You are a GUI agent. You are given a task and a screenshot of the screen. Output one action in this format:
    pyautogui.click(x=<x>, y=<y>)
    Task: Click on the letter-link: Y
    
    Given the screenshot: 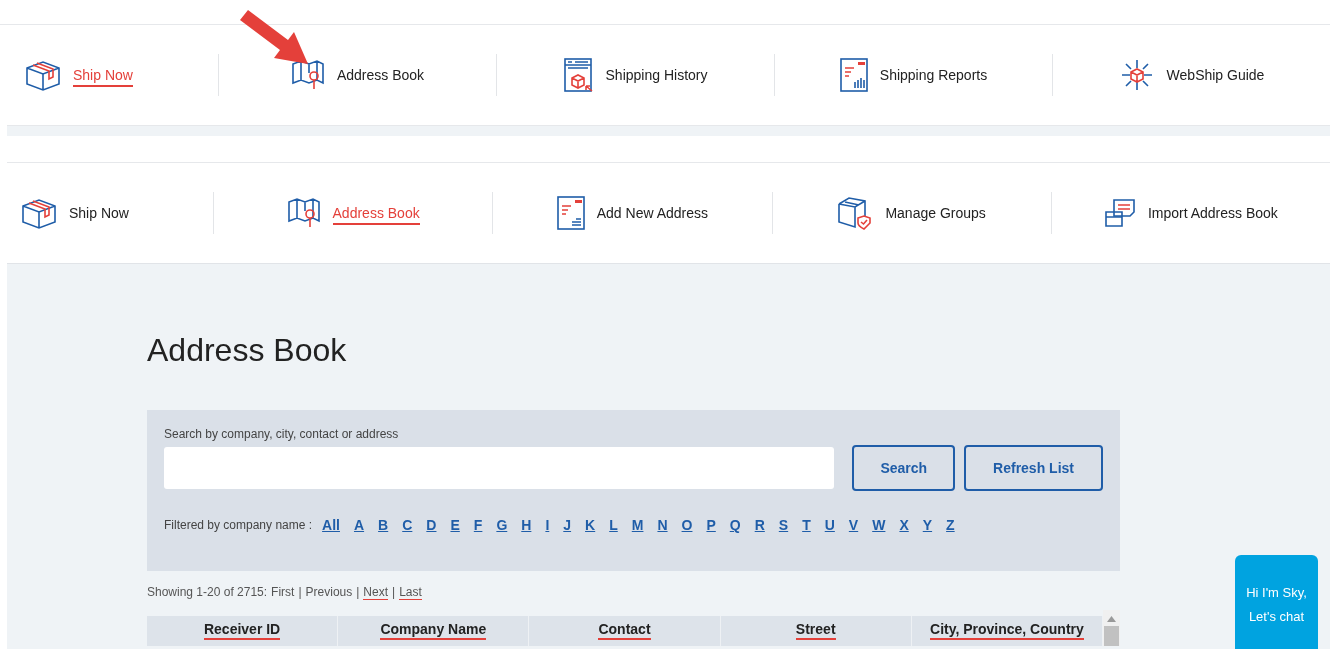 What is the action you would take?
    pyautogui.click(x=927, y=525)
    